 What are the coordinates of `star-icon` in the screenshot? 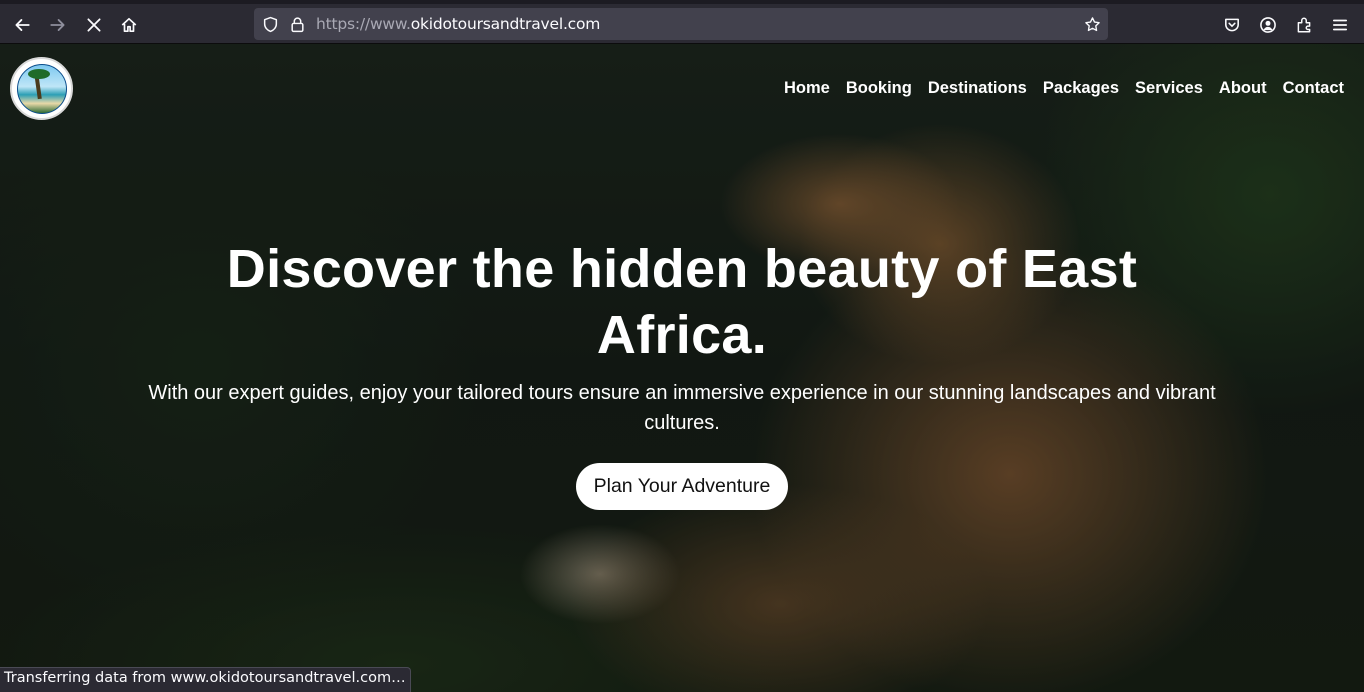 It's located at (1092, 24).